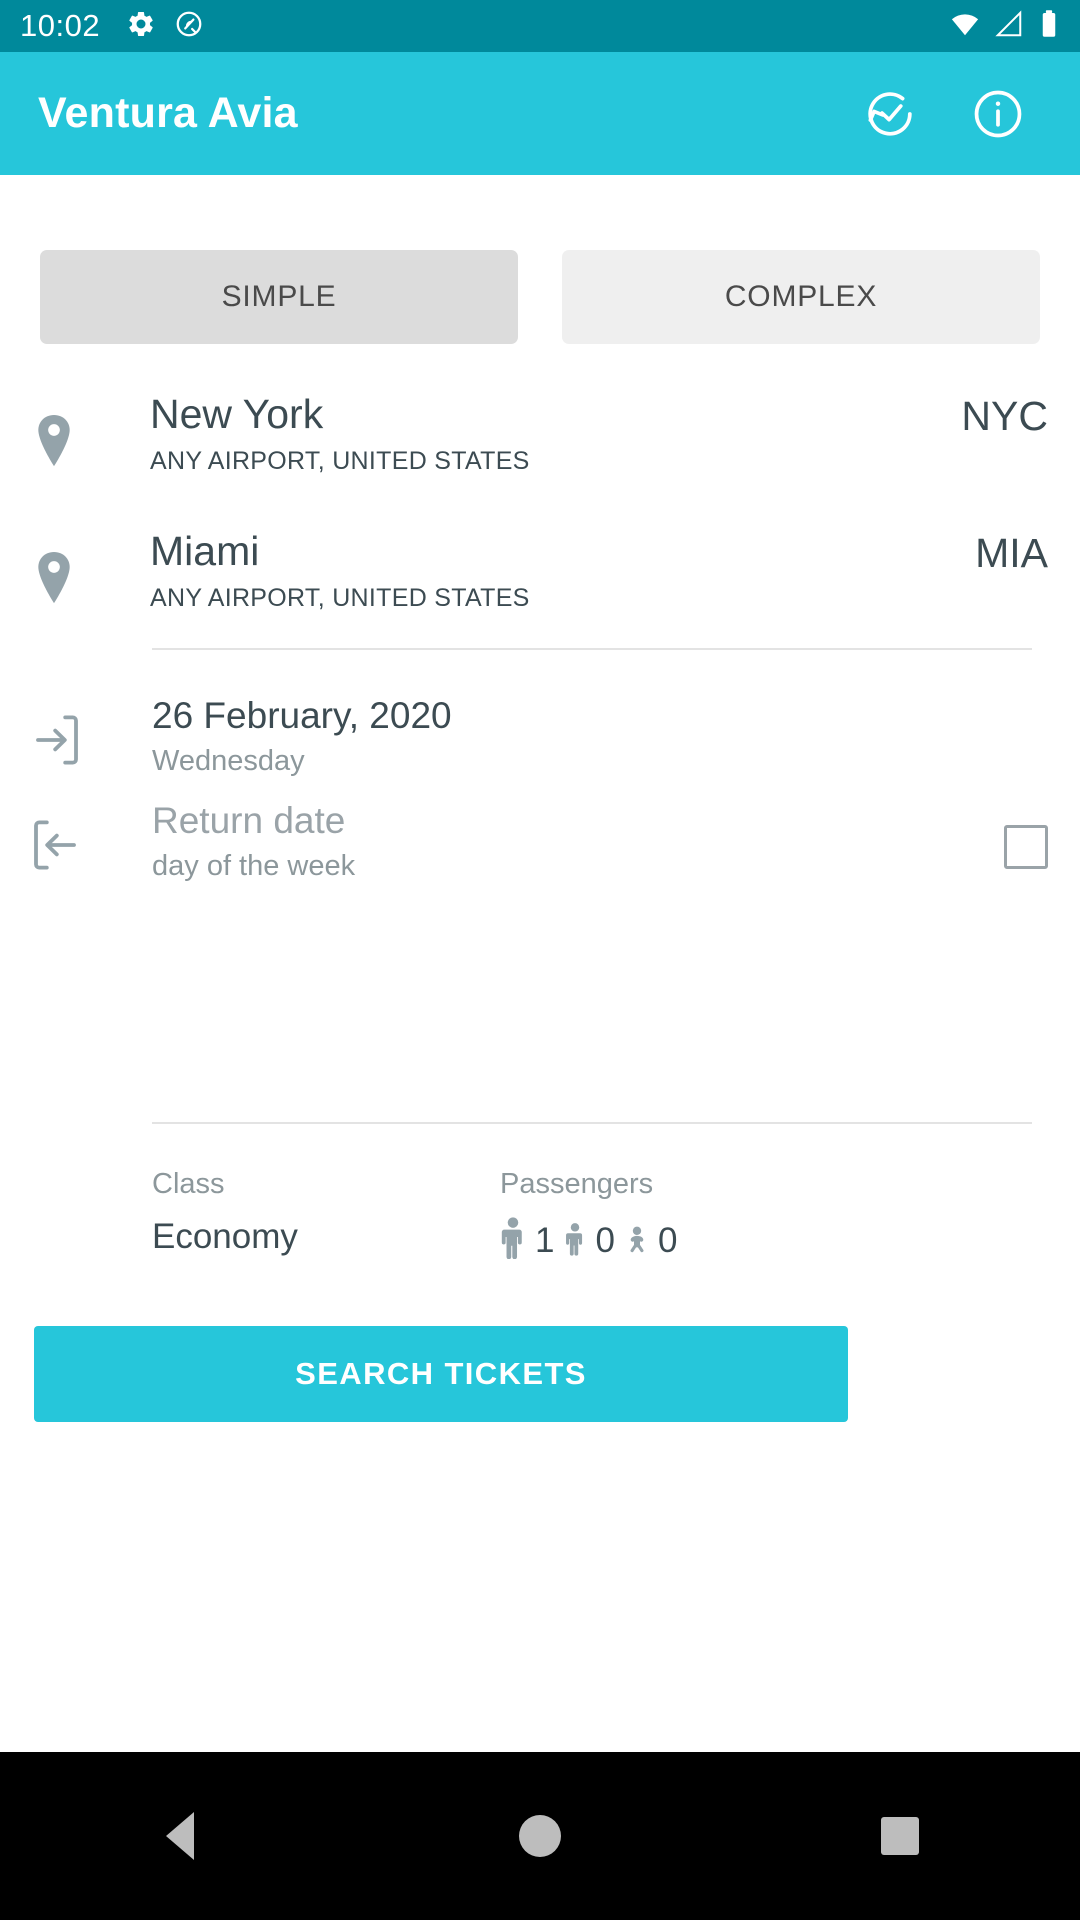 The width and height of the screenshot is (1080, 1920). Describe the element at coordinates (513, 1240) in the screenshot. I see `adult-icon` at that location.